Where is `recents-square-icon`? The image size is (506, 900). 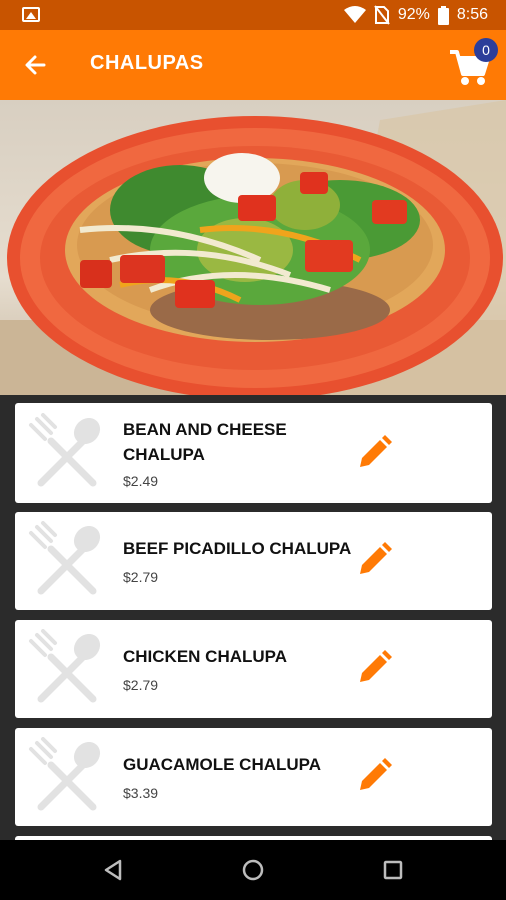
recents-square-icon is located at coordinates (393, 870).